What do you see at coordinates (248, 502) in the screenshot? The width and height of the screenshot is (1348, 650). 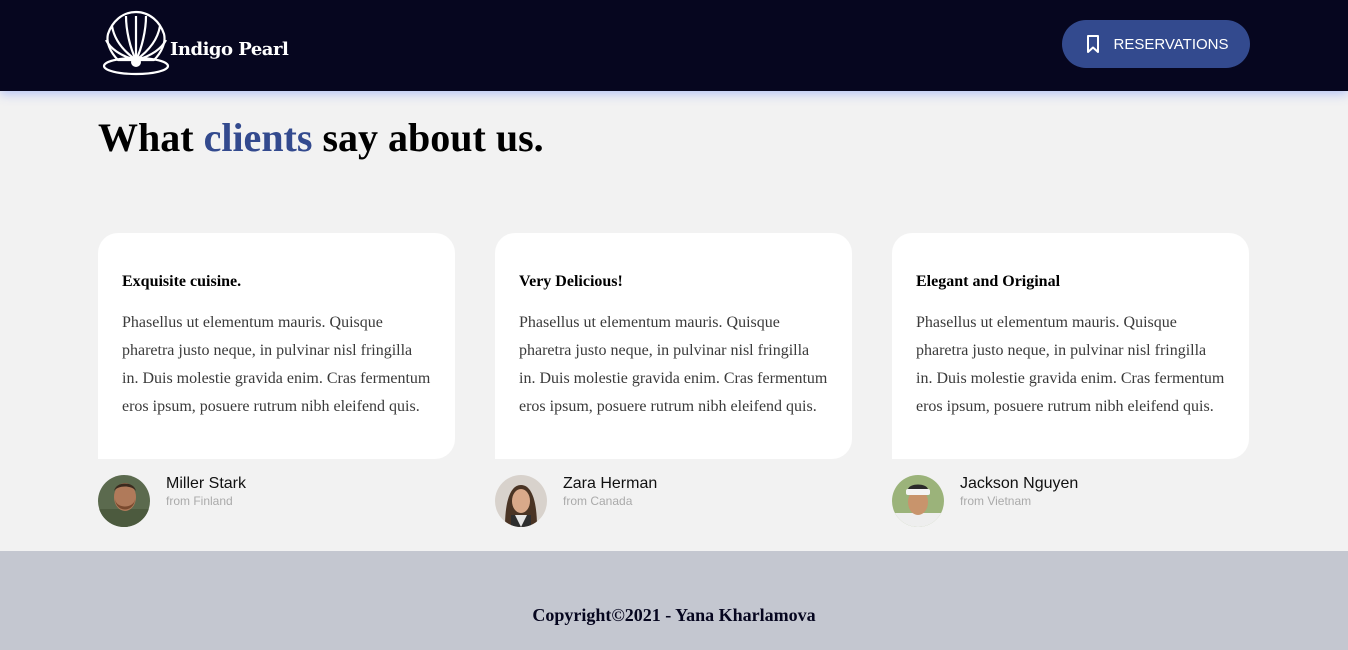 I see `testimonial-author: Miller Stark from Finland` at bounding box center [248, 502].